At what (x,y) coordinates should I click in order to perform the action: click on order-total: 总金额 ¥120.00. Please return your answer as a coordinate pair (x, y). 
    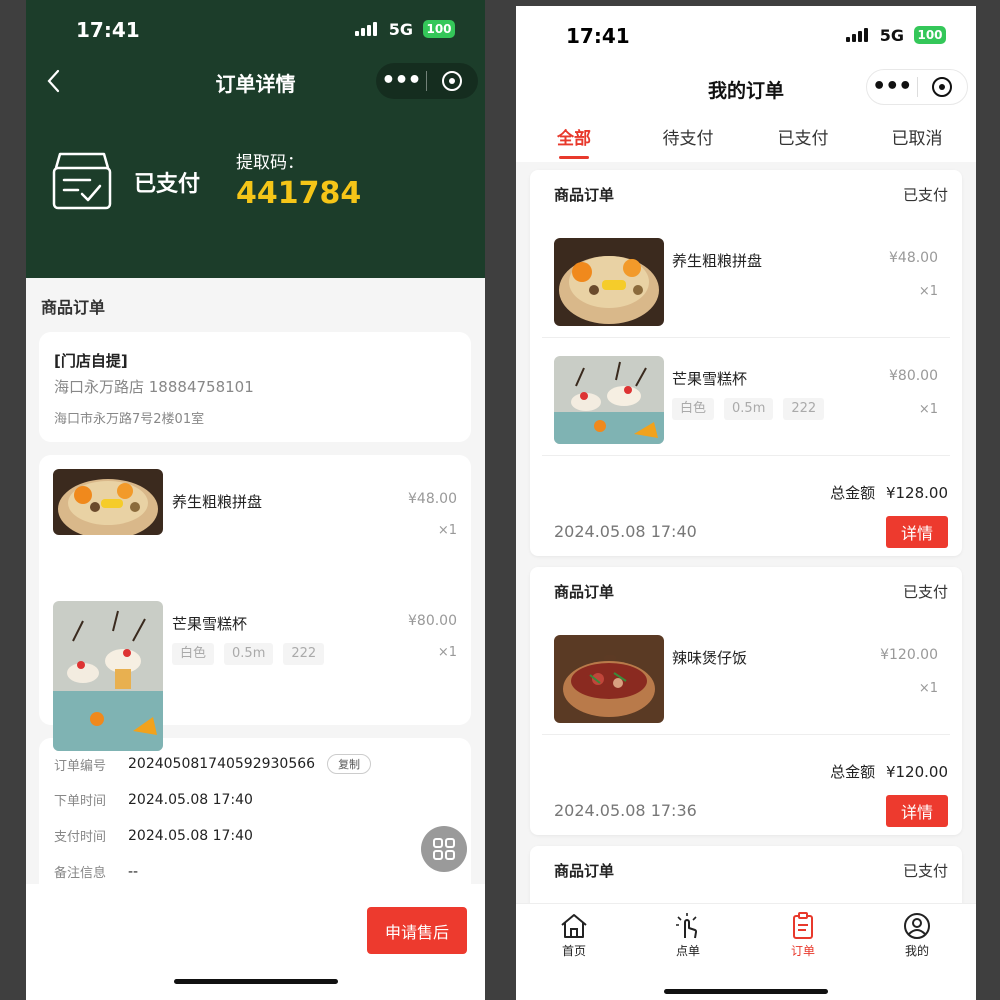
    Looking at the image, I should click on (889, 771).